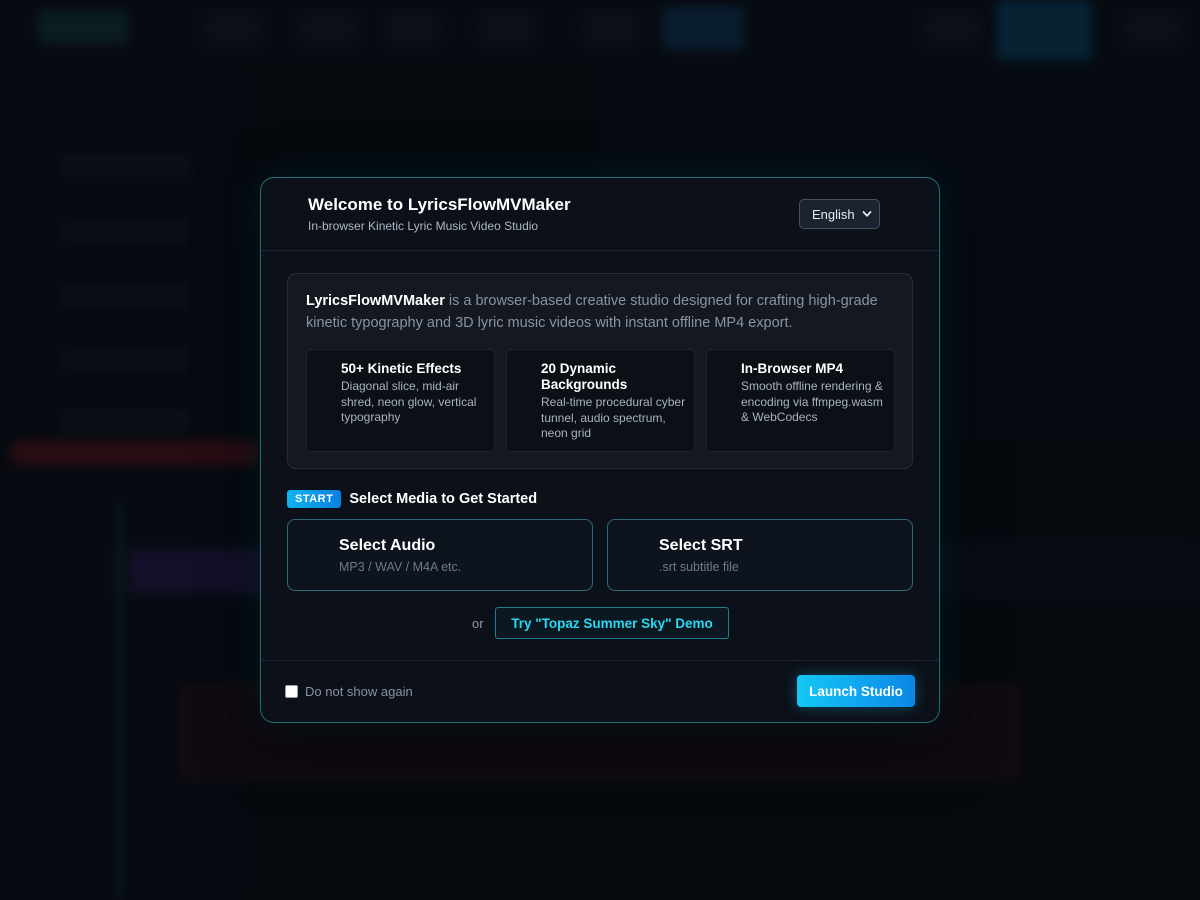  I want to click on select-srt-title: Select SRT, so click(701, 545).